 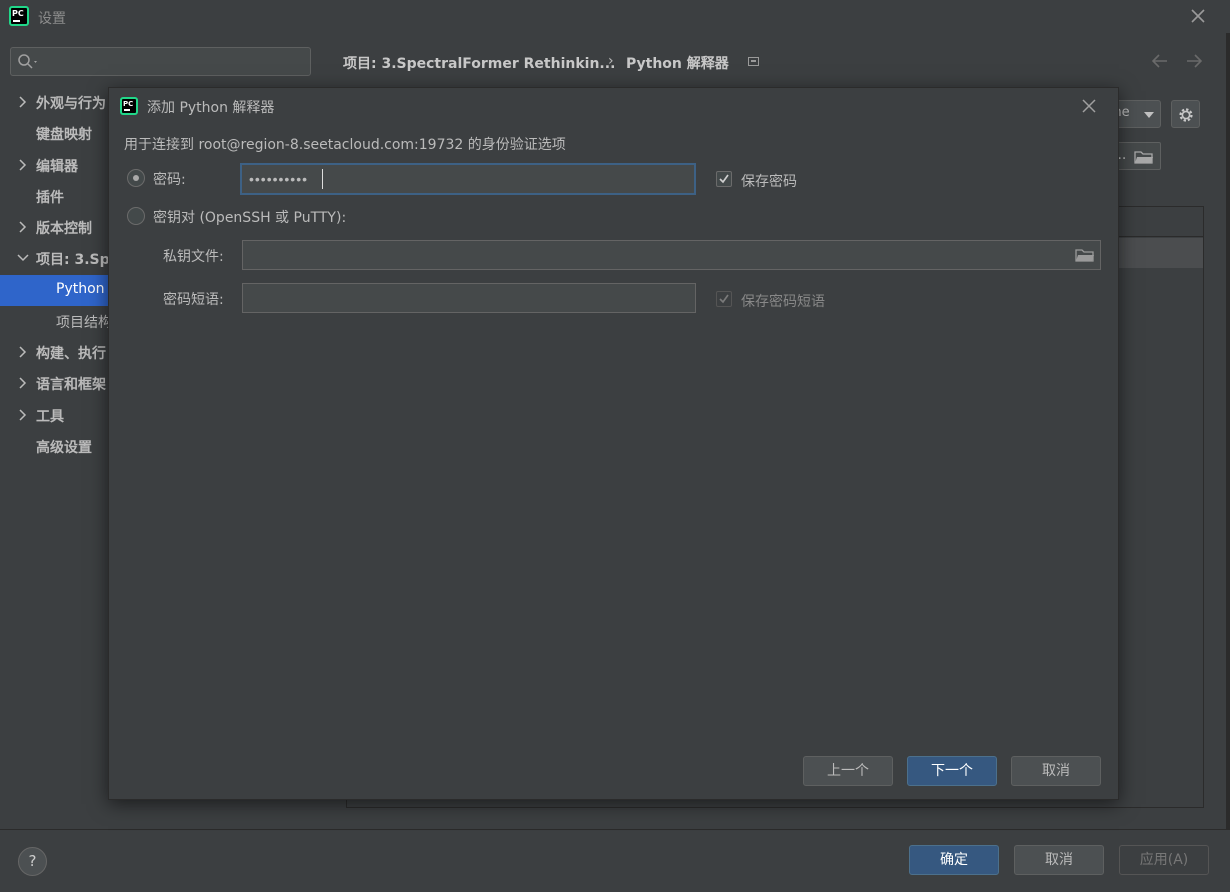 I want to click on window-titlebar: PC 设置, so click(x=615, y=16).